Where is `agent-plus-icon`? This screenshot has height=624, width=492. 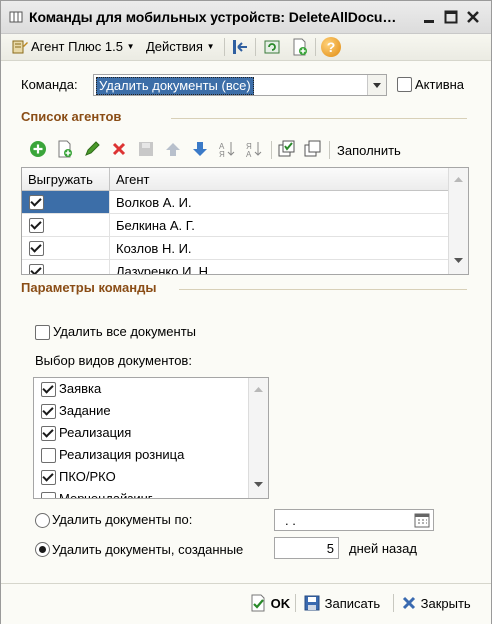 agent-plus-icon is located at coordinates (20, 47).